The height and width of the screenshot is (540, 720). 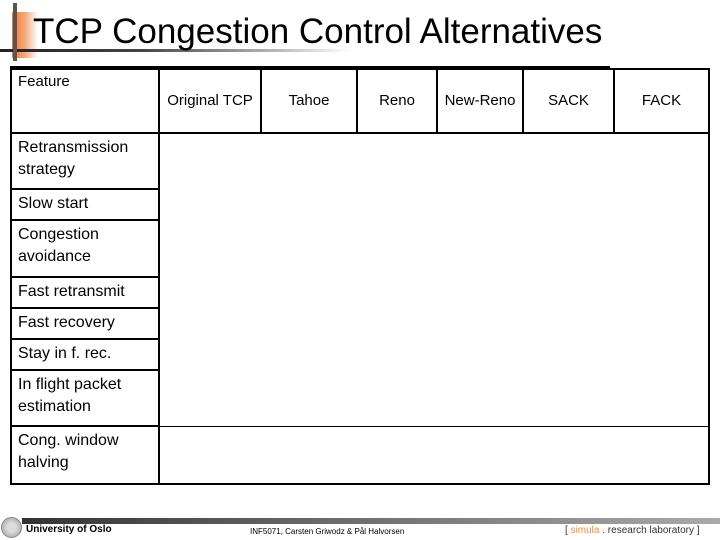 What do you see at coordinates (54, 256) in the screenshot?
I see `row-label-line: avoidance` at bounding box center [54, 256].